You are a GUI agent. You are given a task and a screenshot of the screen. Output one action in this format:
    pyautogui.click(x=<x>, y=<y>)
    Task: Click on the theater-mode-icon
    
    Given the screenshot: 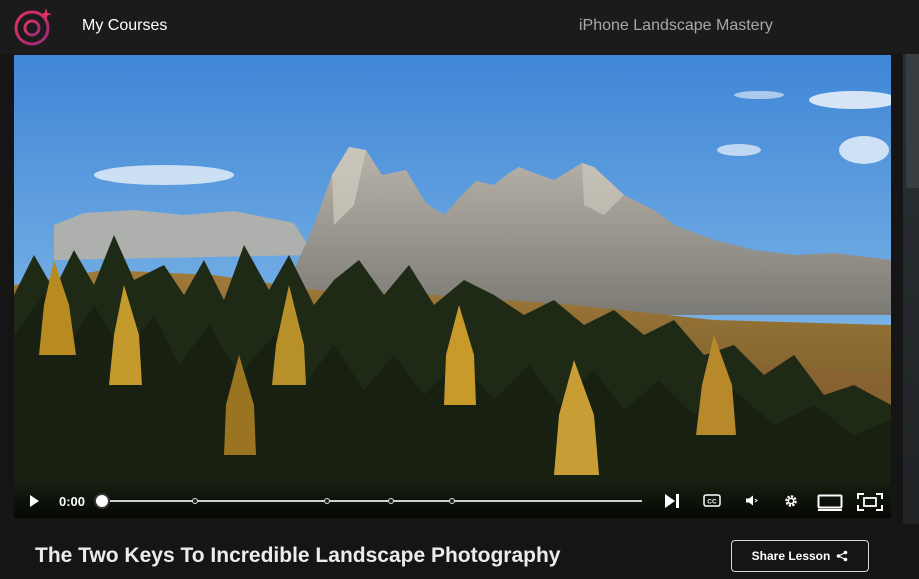 What is the action you would take?
    pyautogui.click(x=830, y=502)
    